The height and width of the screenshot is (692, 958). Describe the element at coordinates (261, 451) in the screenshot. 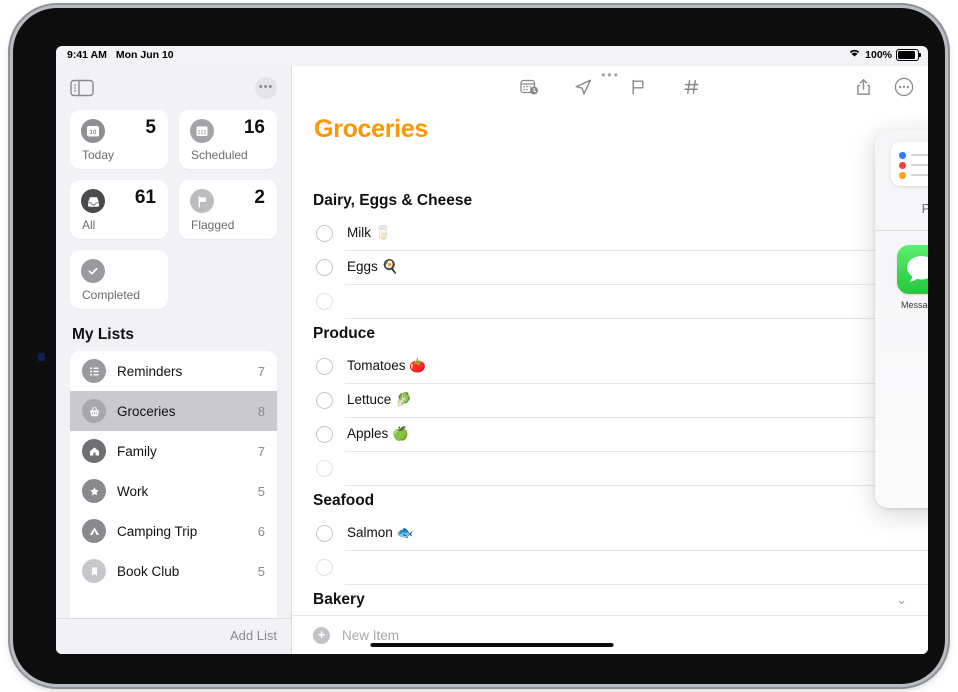

I see `sidebar-item-count: 7` at that location.